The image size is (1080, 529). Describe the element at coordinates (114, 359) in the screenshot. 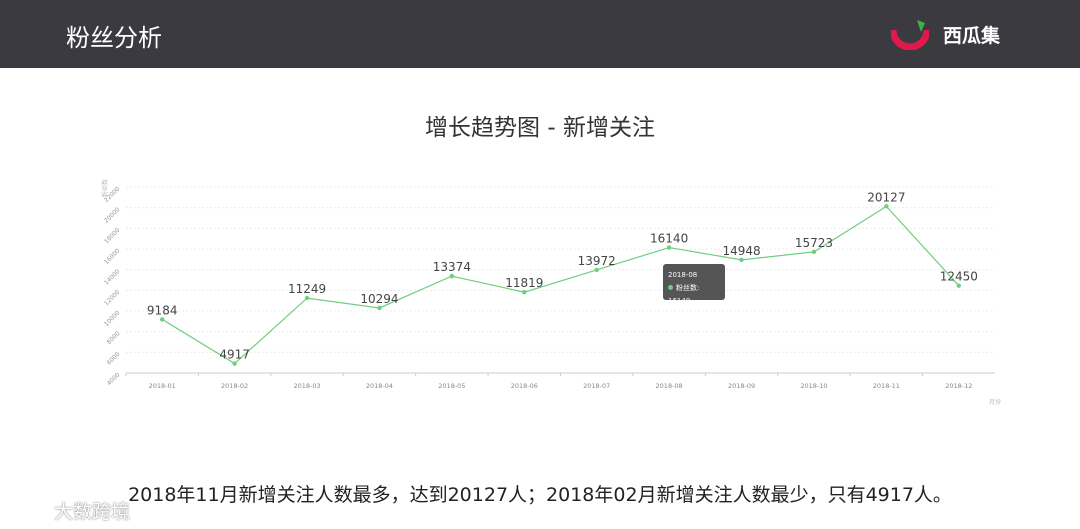

I see `y-tick-label: 6000` at that location.